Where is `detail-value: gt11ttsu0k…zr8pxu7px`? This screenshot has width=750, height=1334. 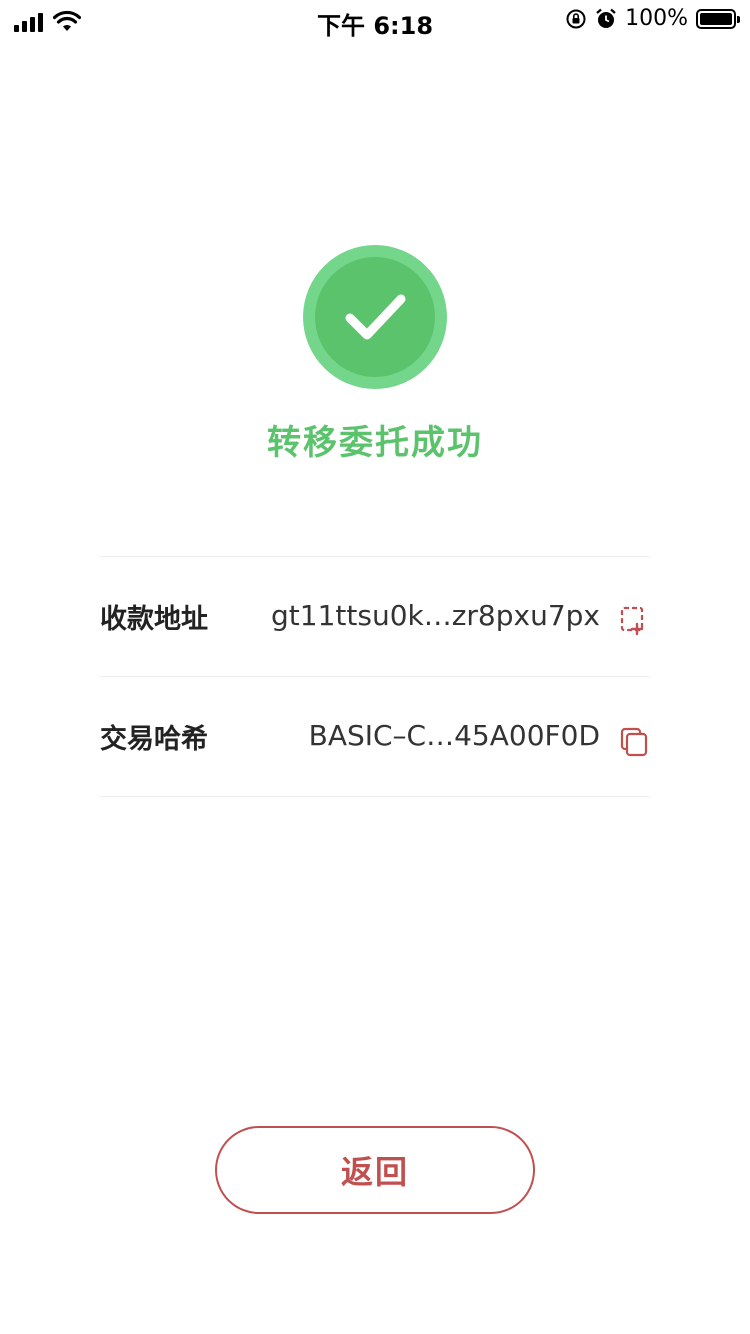 detail-value: gt11ttsu0k…zr8pxu7px is located at coordinates (435, 615).